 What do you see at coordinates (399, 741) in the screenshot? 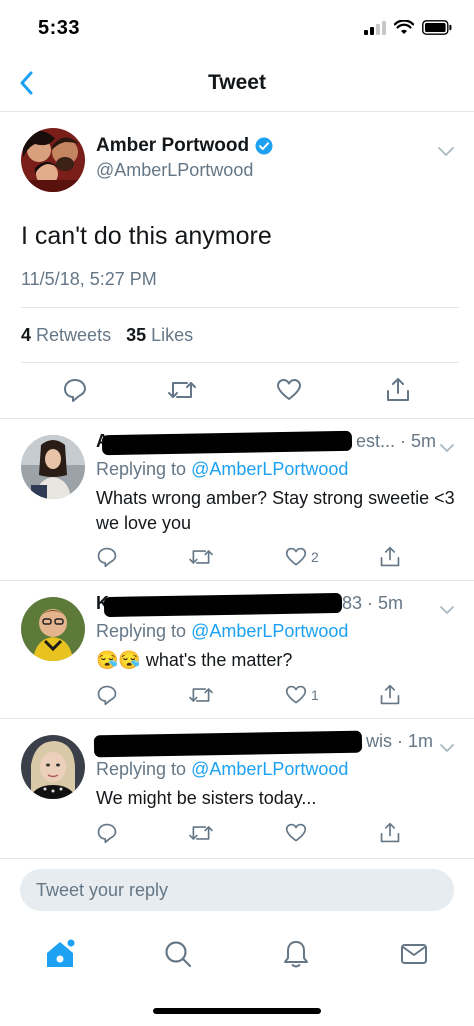
I see `reply-meta: wis · 1m` at bounding box center [399, 741].